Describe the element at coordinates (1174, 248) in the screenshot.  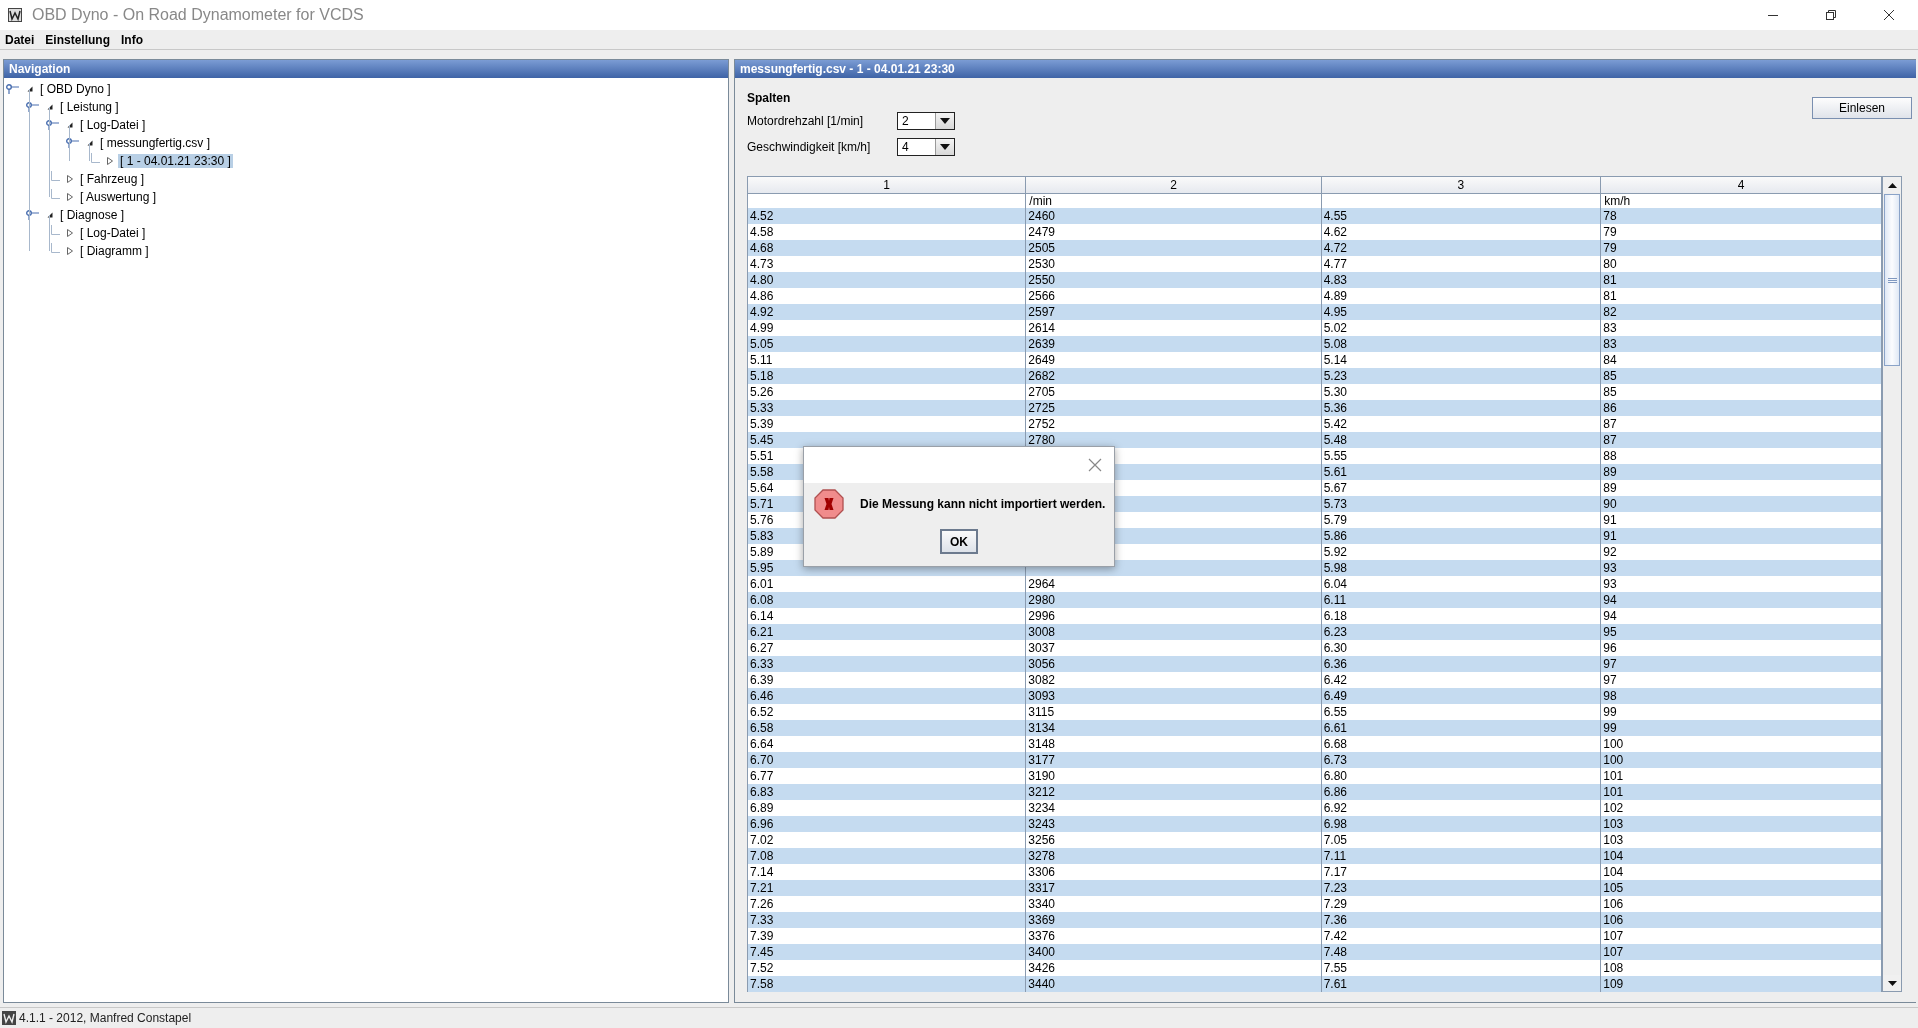
I see `table-cell: 2505` at that location.